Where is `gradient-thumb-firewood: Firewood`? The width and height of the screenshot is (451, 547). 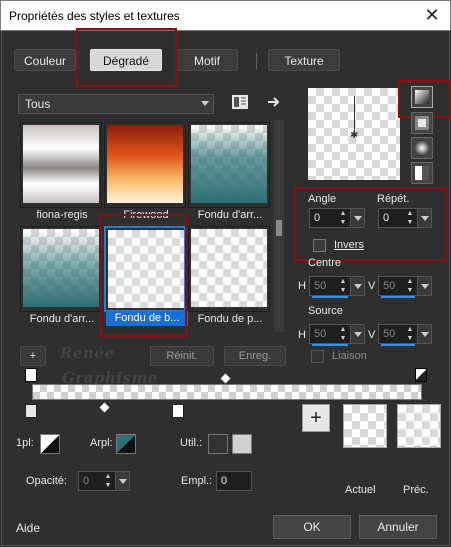
gradient-thumb-firewood: Firewood is located at coordinates (145, 171).